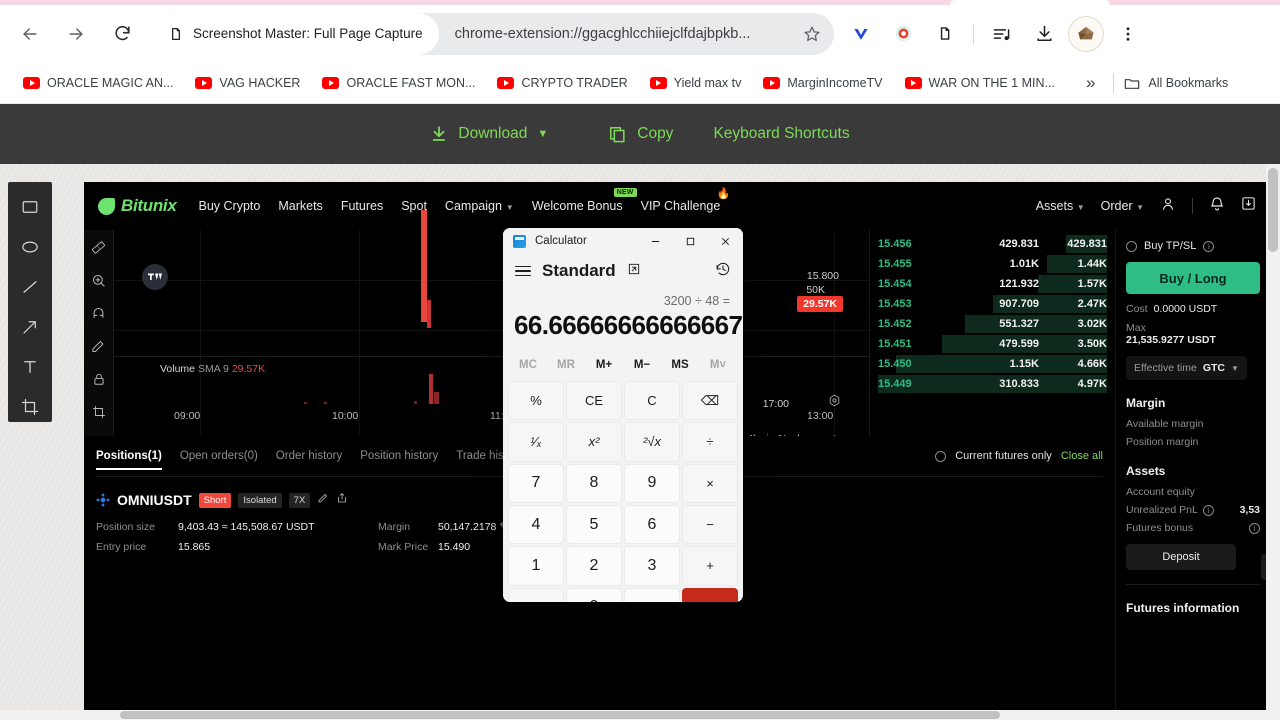 The width and height of the screenshot is (1280, 720). I want to click on chrome-extension-icon, so click(903, 34).